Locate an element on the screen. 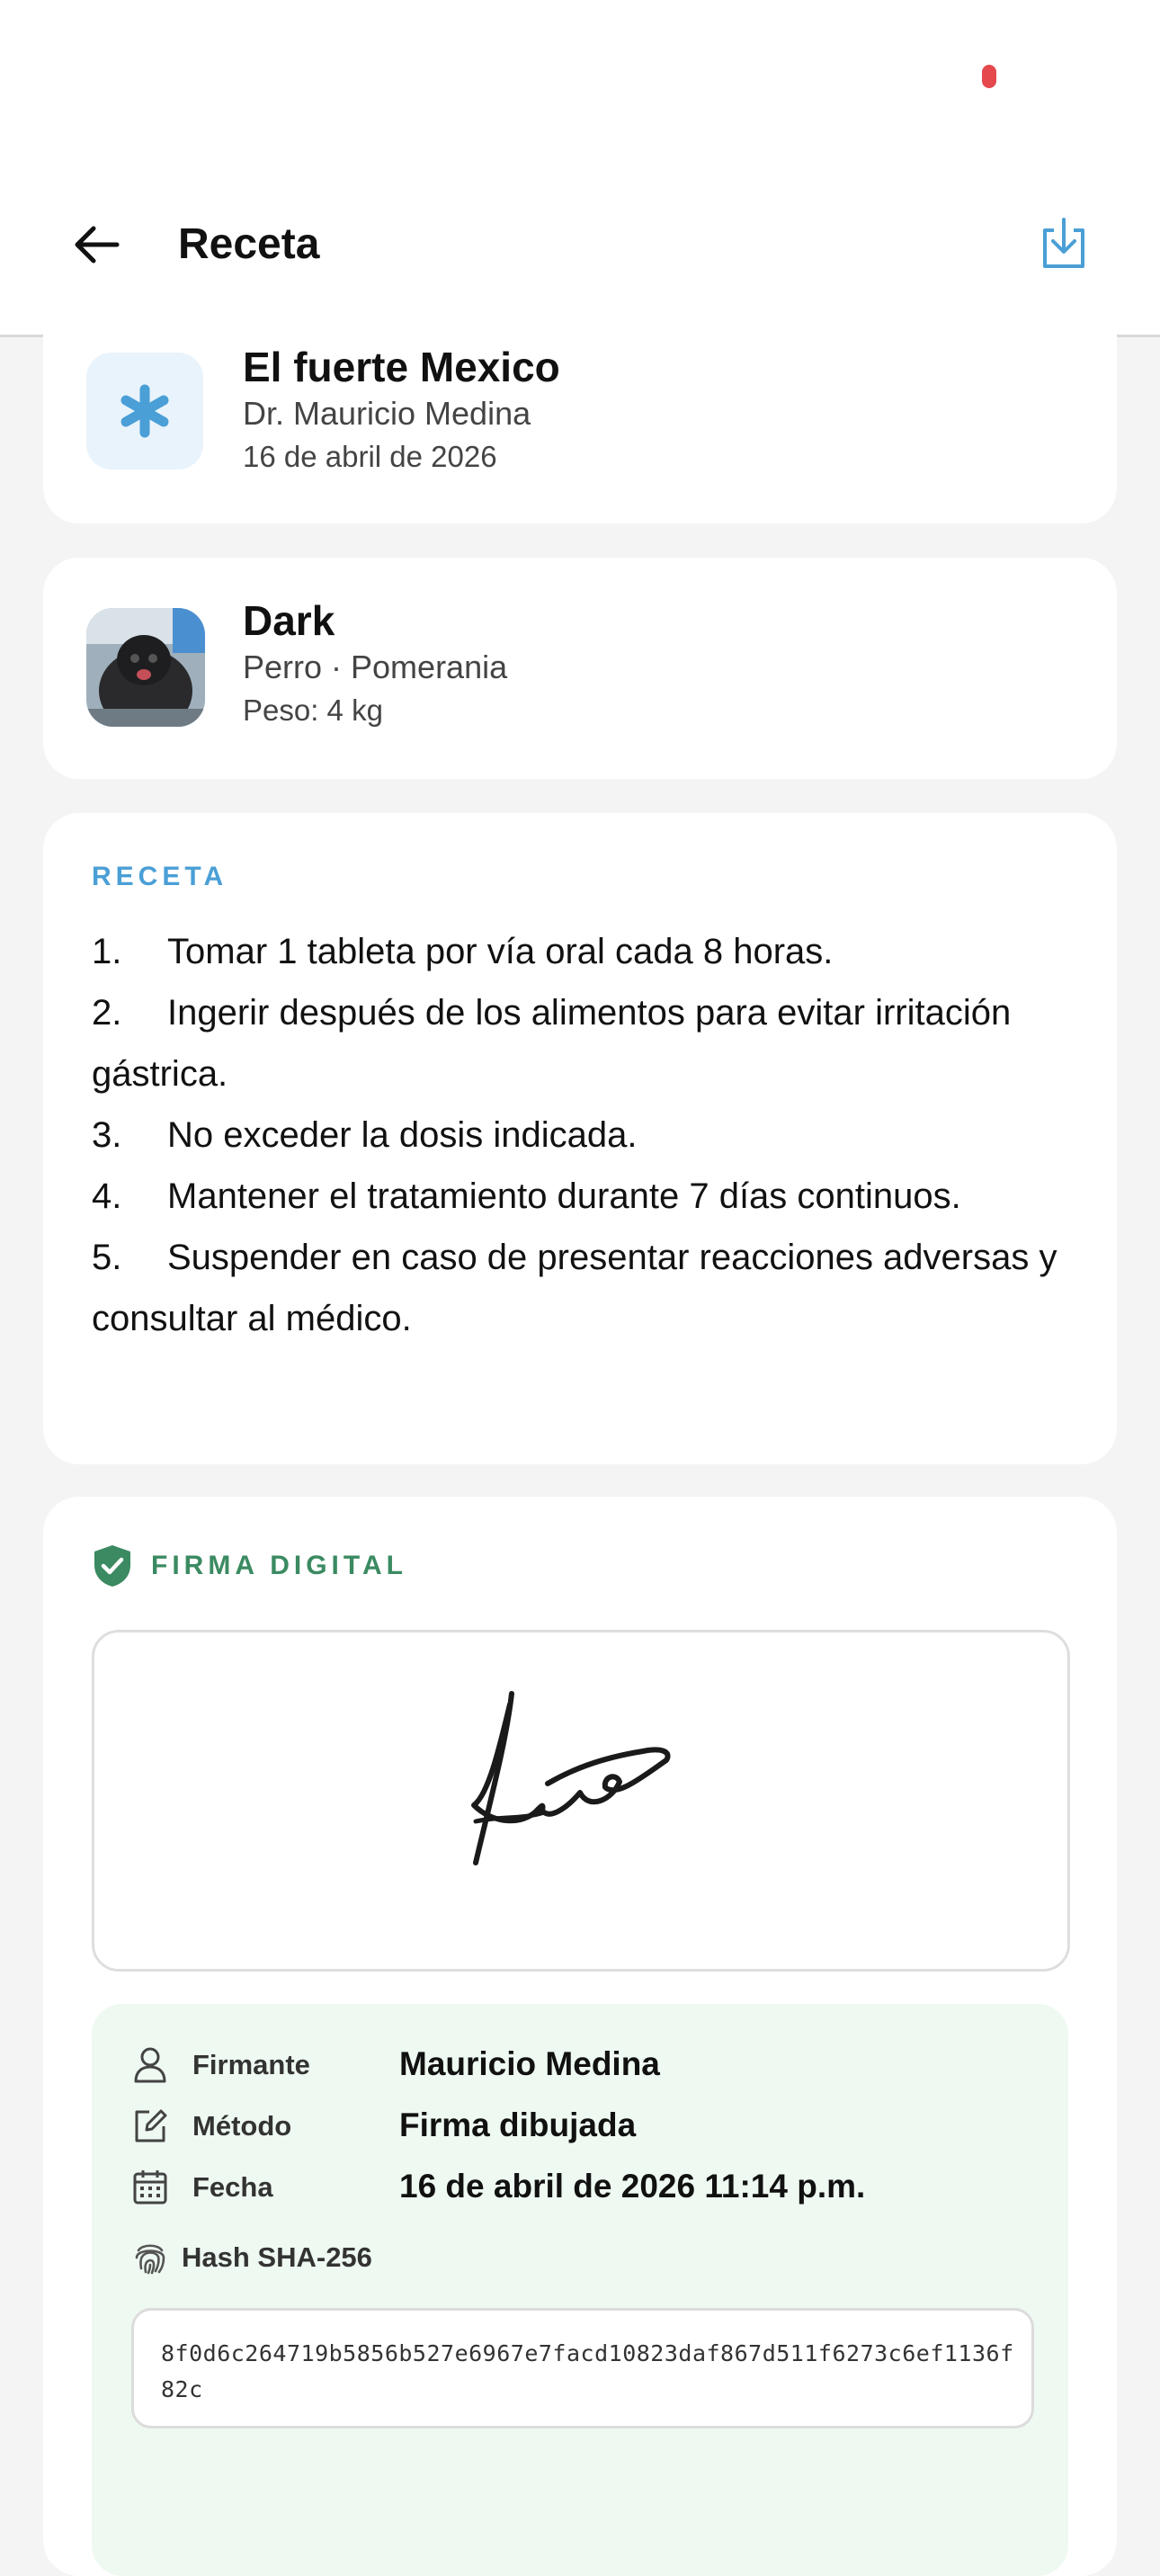 The width and height of the screenshot is (1160, 2576). calendar-icon is located at coordinates (150, 2187).